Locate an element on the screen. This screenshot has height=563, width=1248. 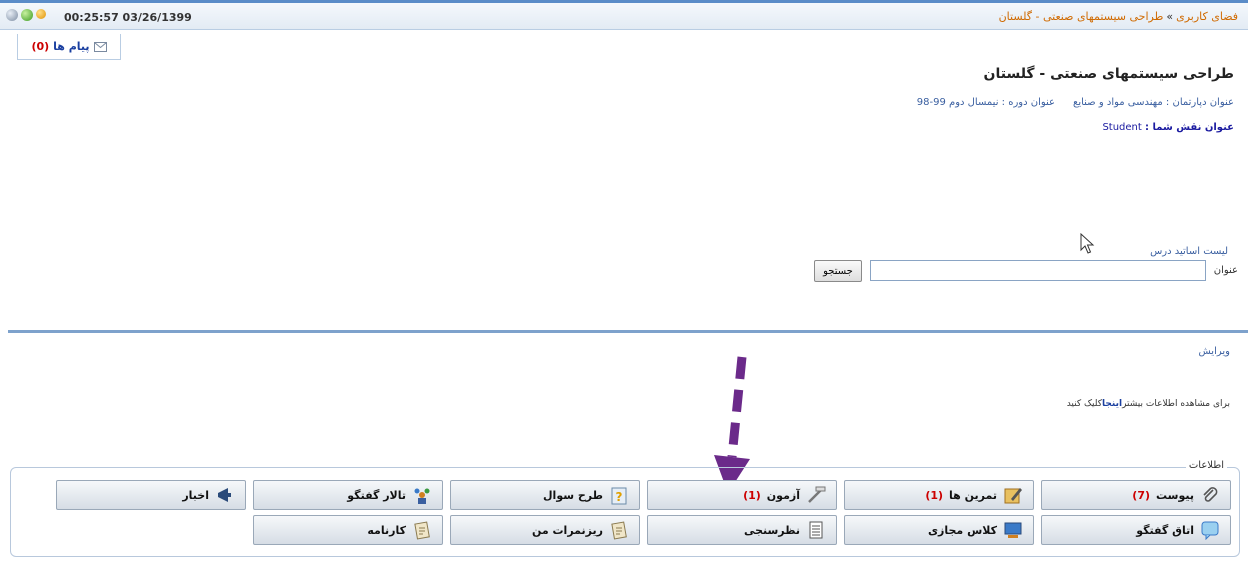
role-value: Student is located at coordinates (1122, 127).